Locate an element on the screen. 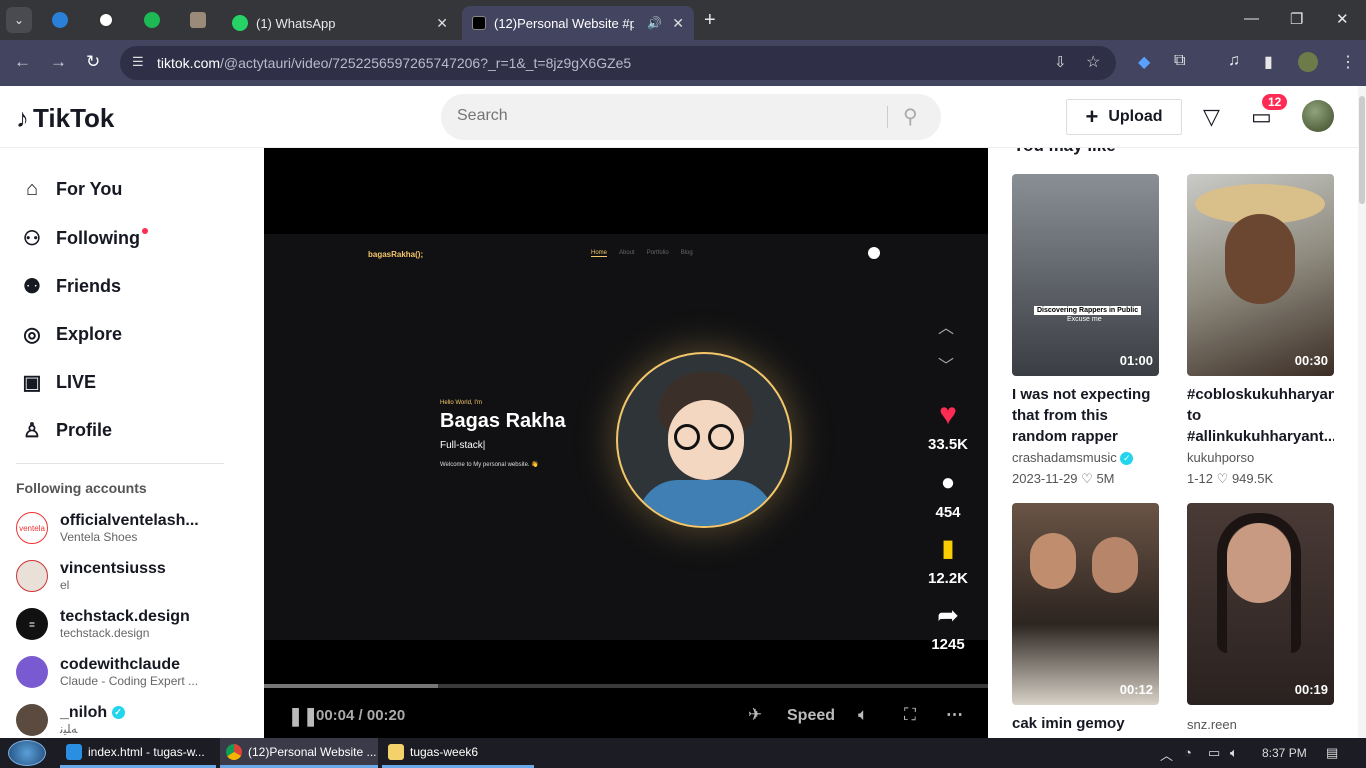 This screenshot has width=1366, height=768. reload-button: ↻ is located at coordinates (93, 62).